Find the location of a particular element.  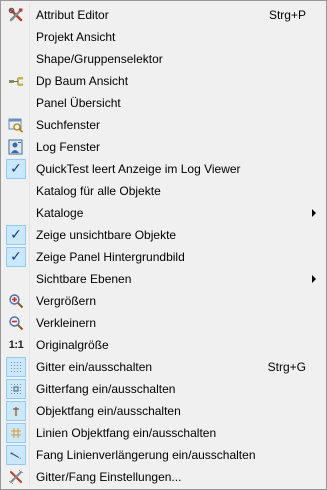

menu-item-label: Linien Objektfang ein/ausschalten is located at coordinates (126, 433).